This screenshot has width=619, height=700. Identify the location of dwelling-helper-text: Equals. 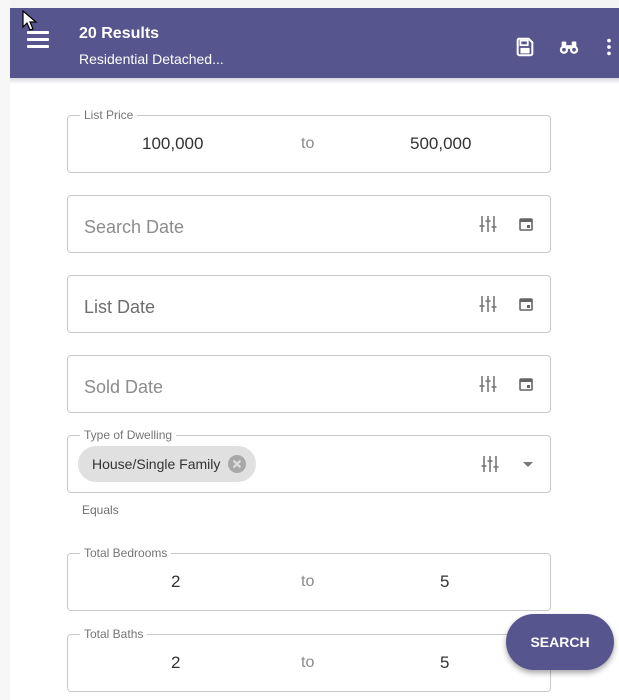
(100, 510).